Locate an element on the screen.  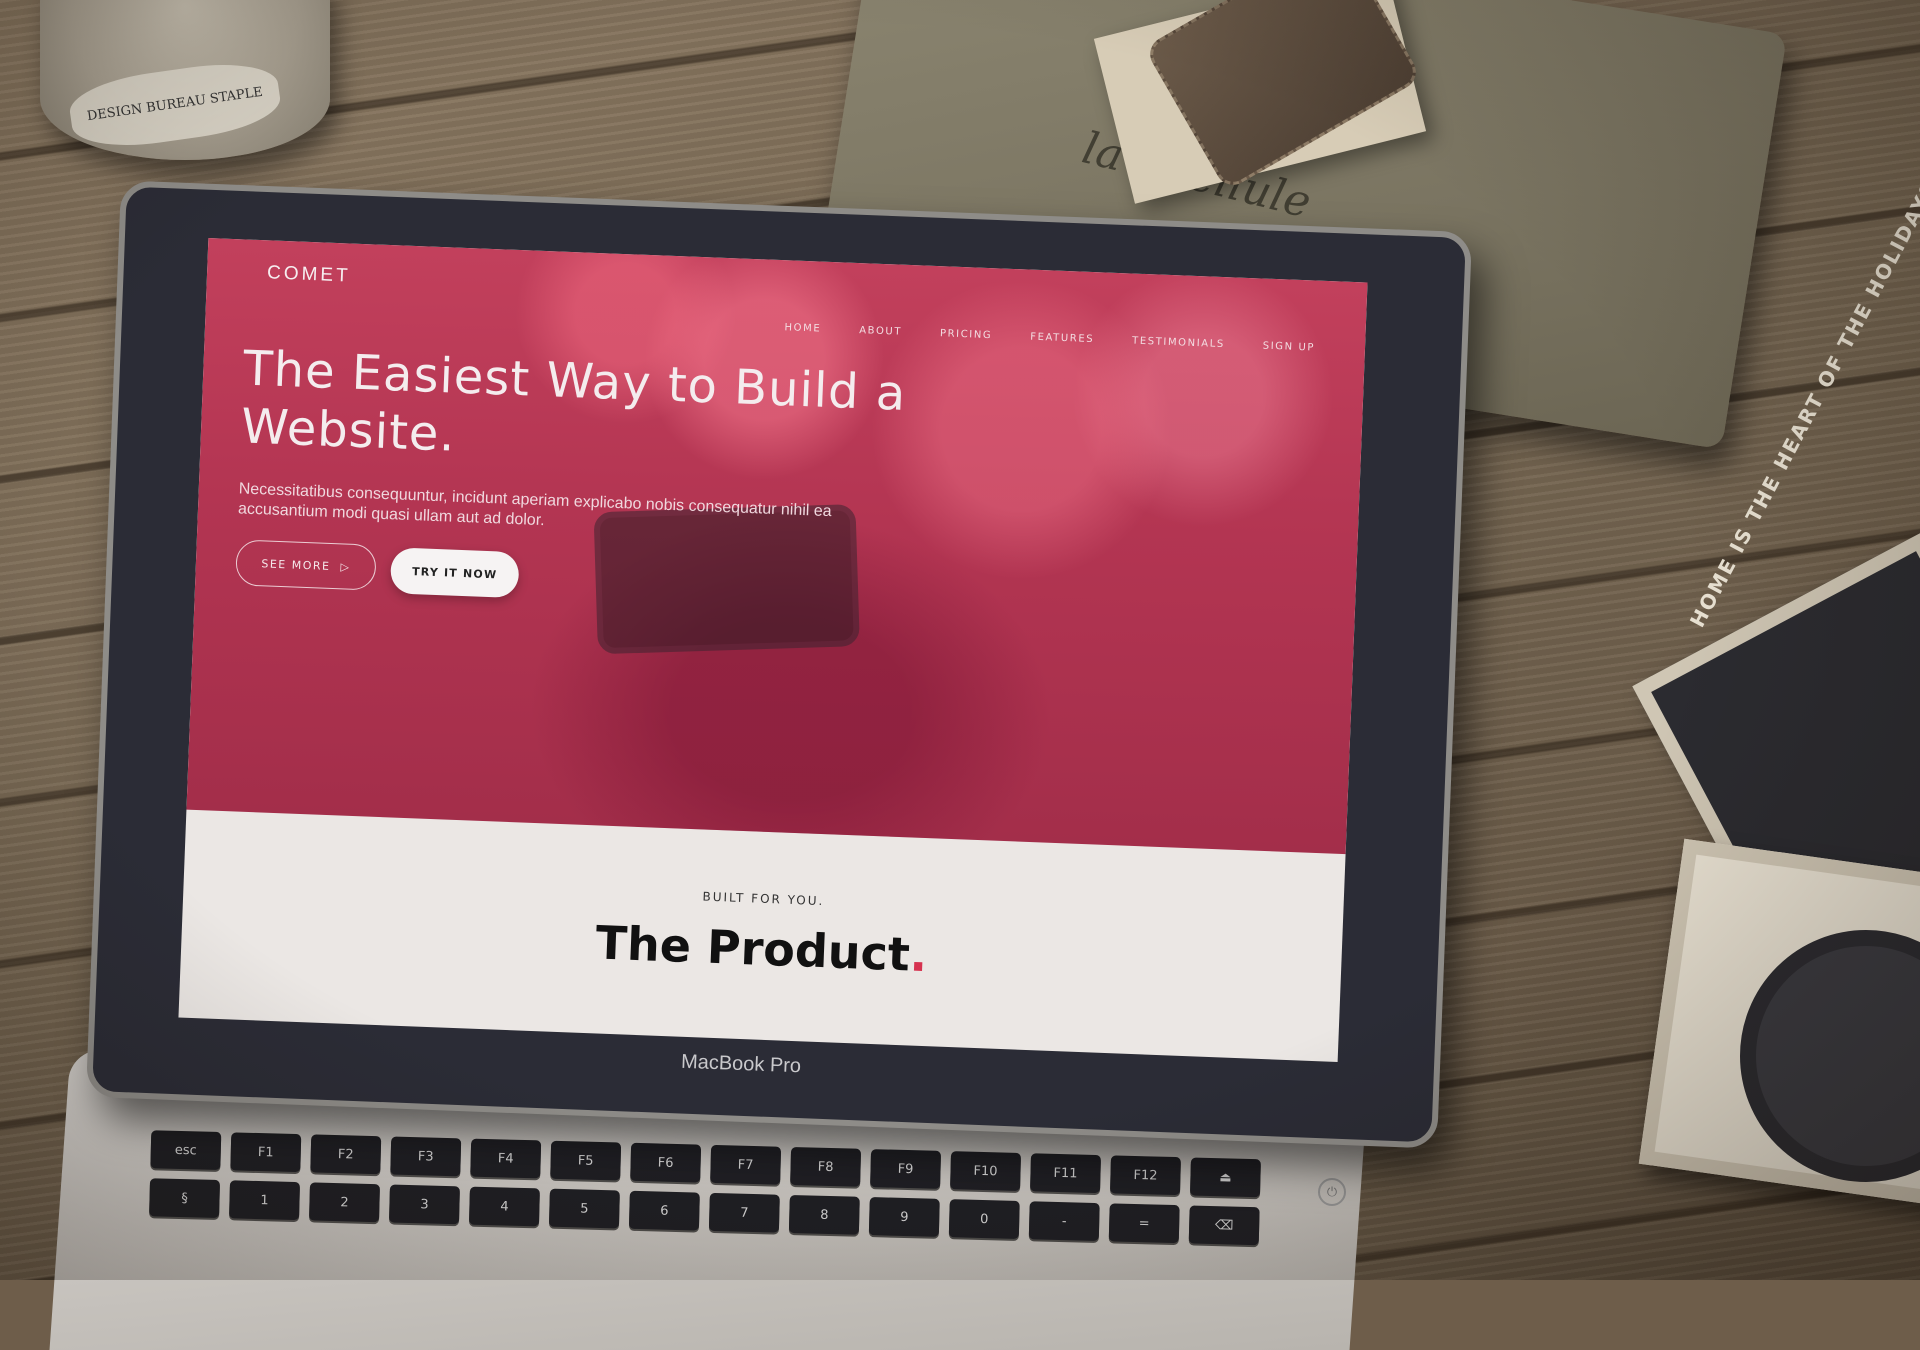
key-row2-5: 5 is located at coordinates (584, 1208).